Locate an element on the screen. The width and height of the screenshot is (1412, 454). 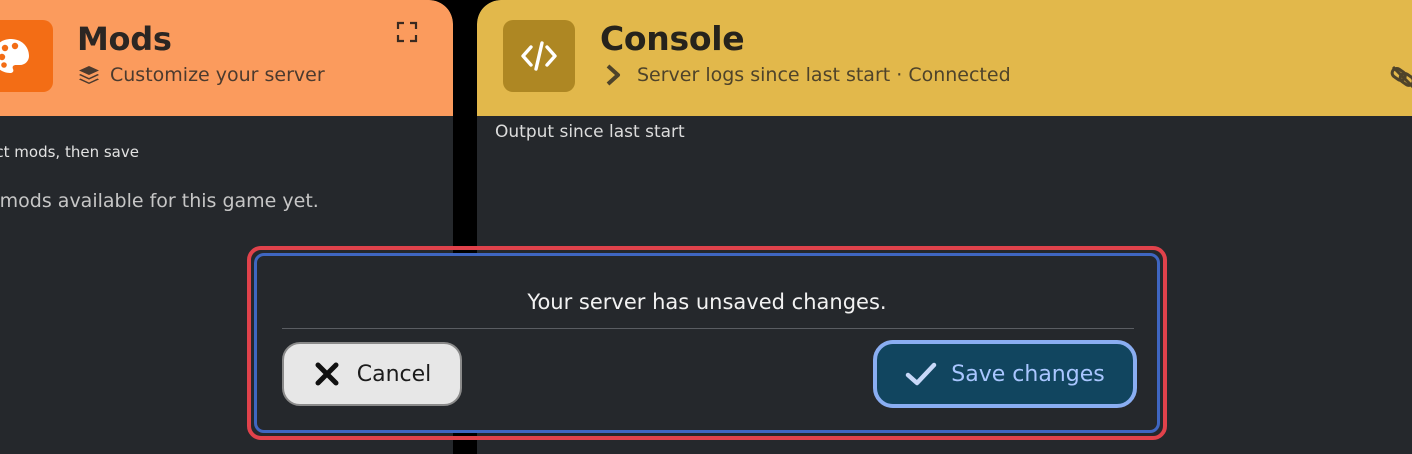
unsaved-changes-message: Your server has unsaved changes. is located at coordinates (707, 302).